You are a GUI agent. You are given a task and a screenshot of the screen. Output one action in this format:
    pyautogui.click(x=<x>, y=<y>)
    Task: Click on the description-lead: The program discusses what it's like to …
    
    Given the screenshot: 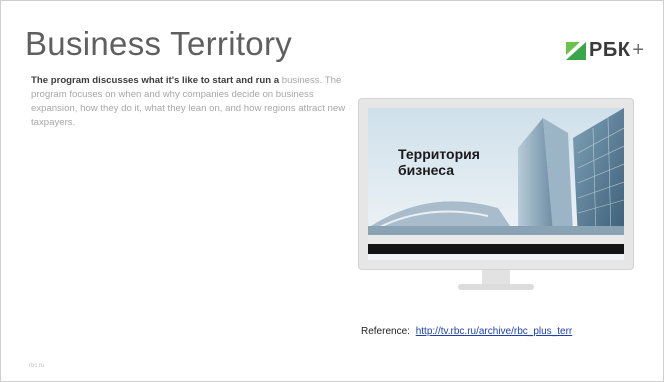 What is the action you would take?
    pyautogui.click(x=155, y=80)
    